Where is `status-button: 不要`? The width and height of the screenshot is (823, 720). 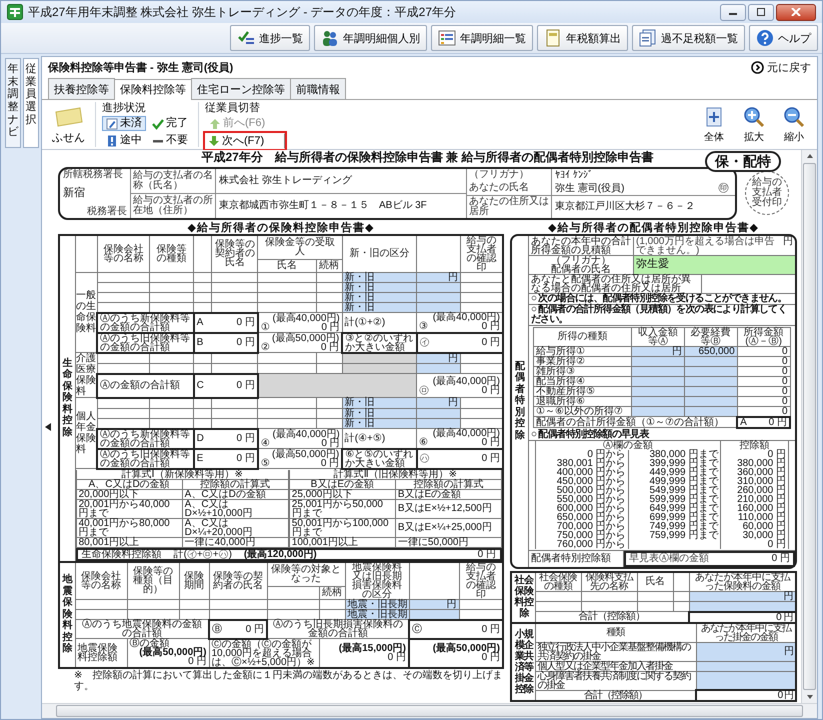 status-button: 不要 is located at coordinates (170, 140).